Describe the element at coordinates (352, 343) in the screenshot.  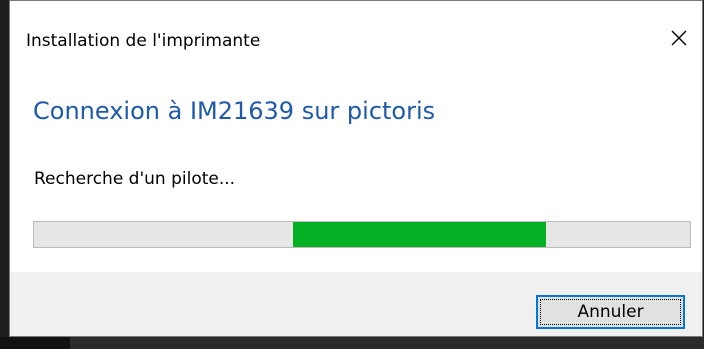
I see `taskbar-strip` at that location.